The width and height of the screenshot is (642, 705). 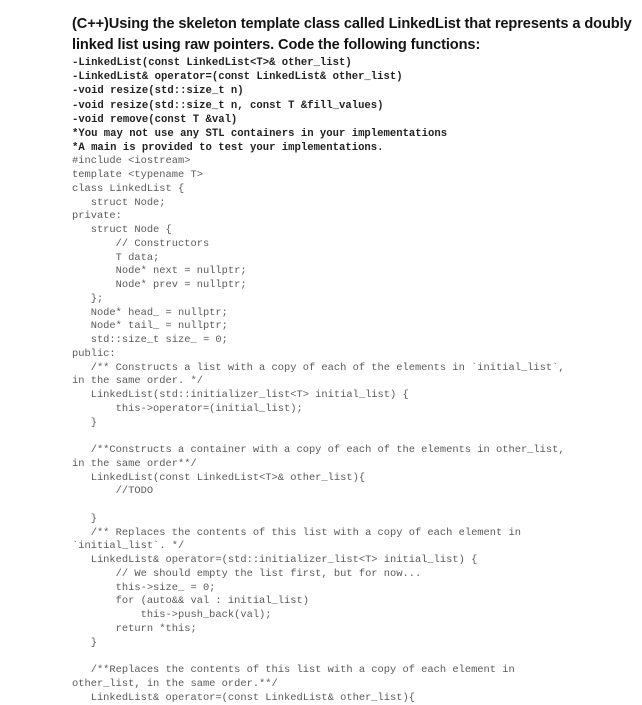 What do you see at coordinates (150, 312) in the screenshot?
I see `code-line: Node* head_ = nullptr;` at bounding box center [150, 312].